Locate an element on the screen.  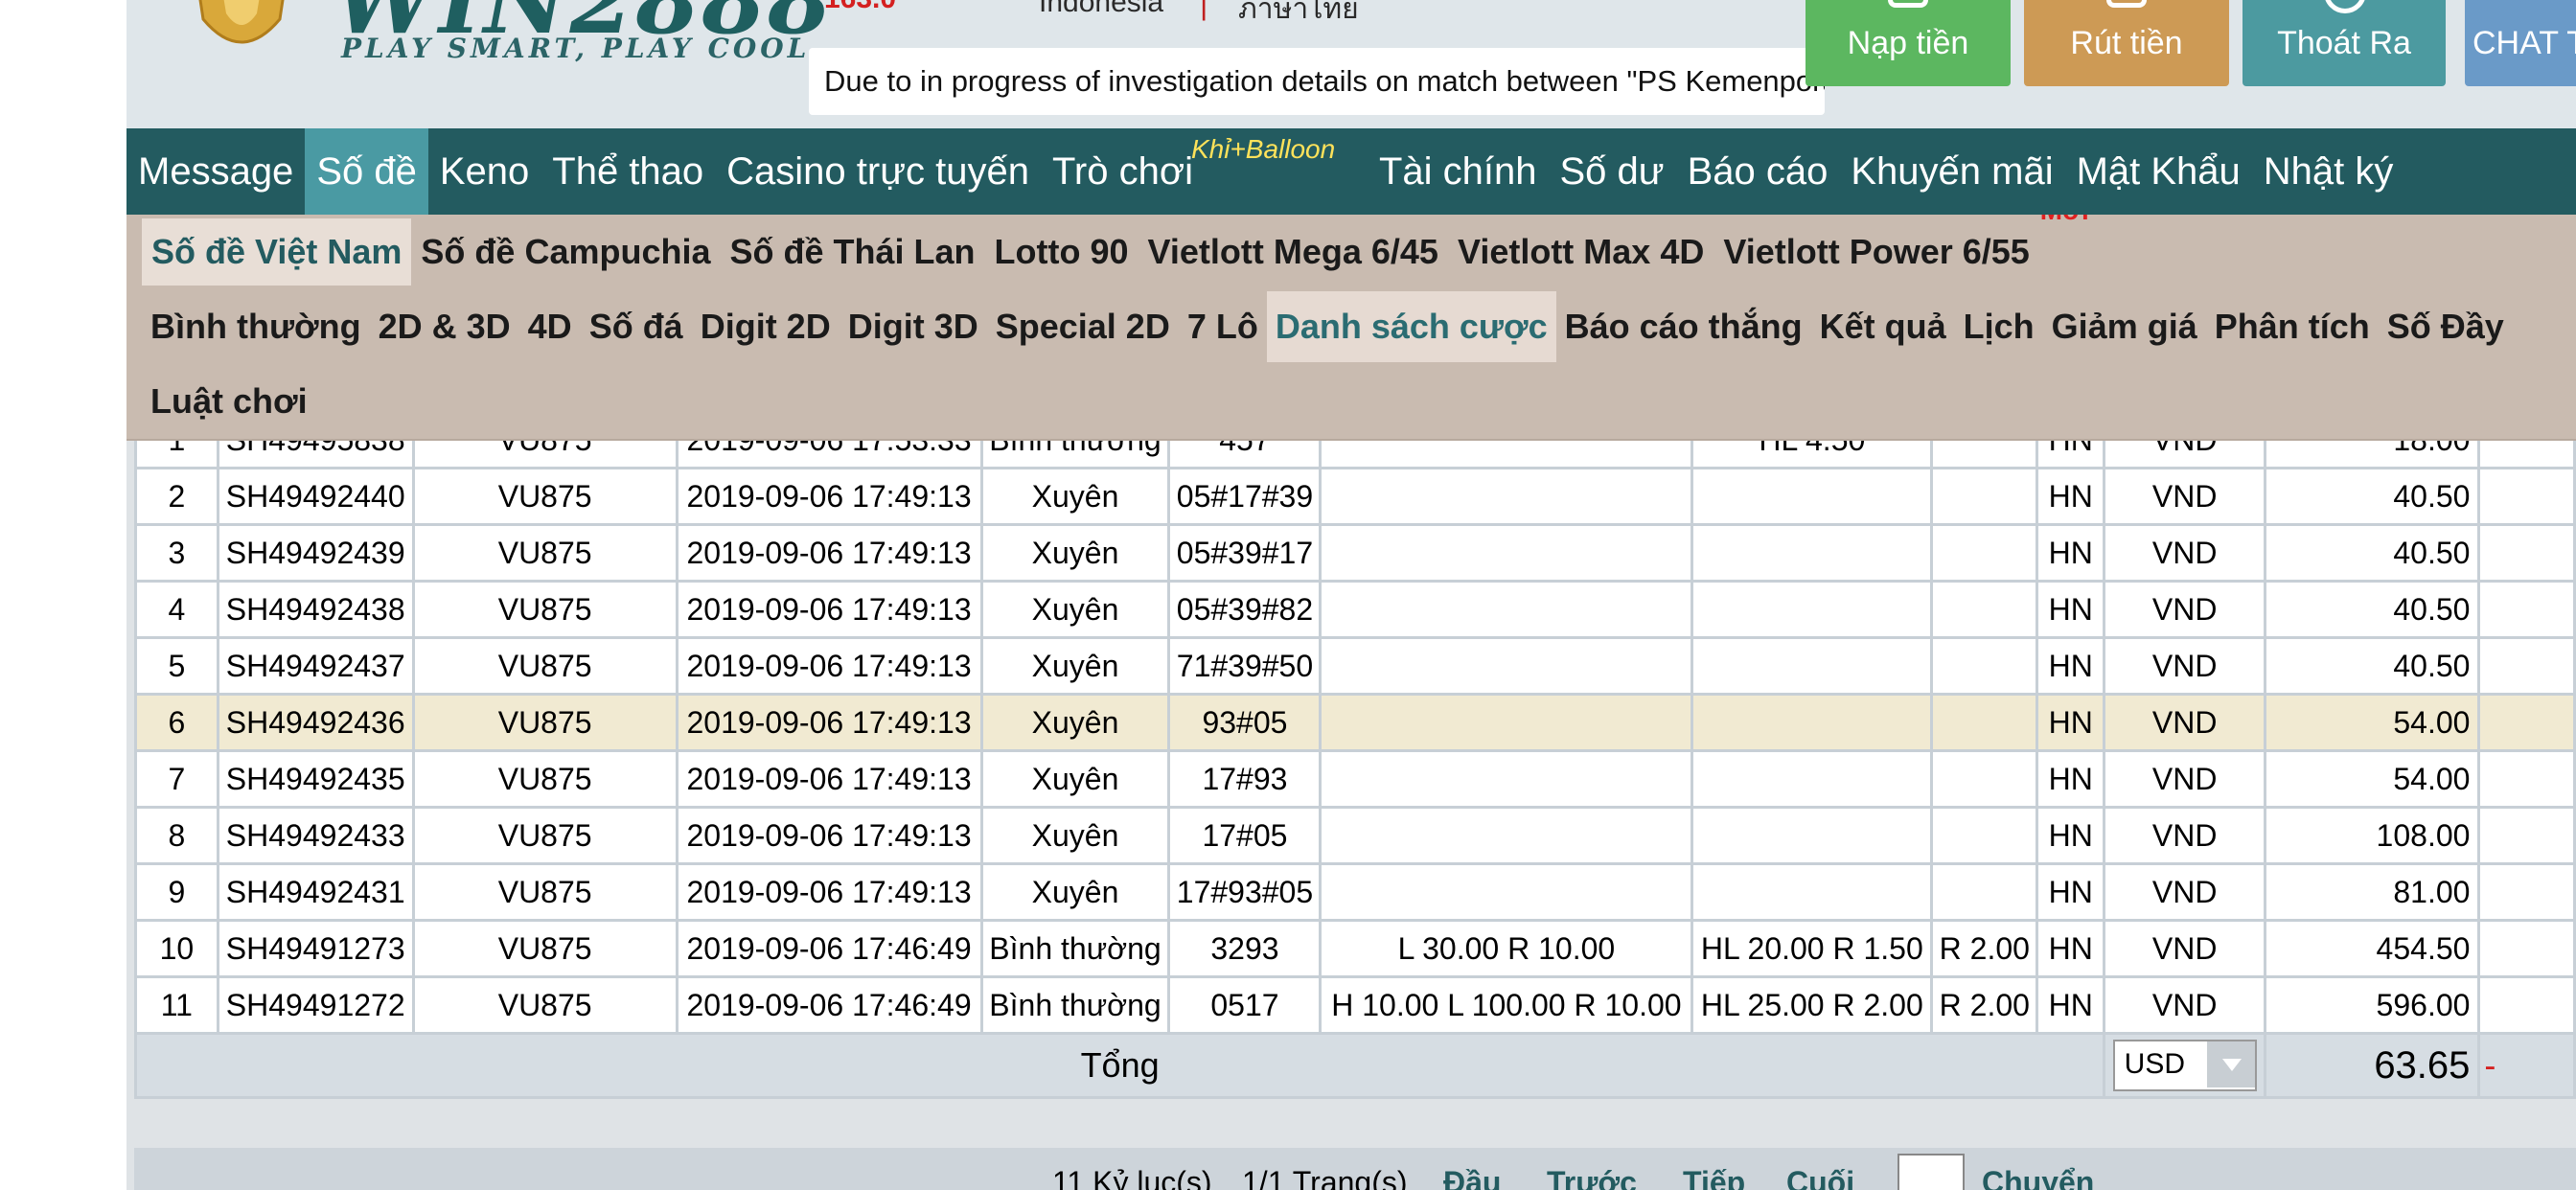
logout-button: Thoát Ra is located at coordinates (2344, 43).